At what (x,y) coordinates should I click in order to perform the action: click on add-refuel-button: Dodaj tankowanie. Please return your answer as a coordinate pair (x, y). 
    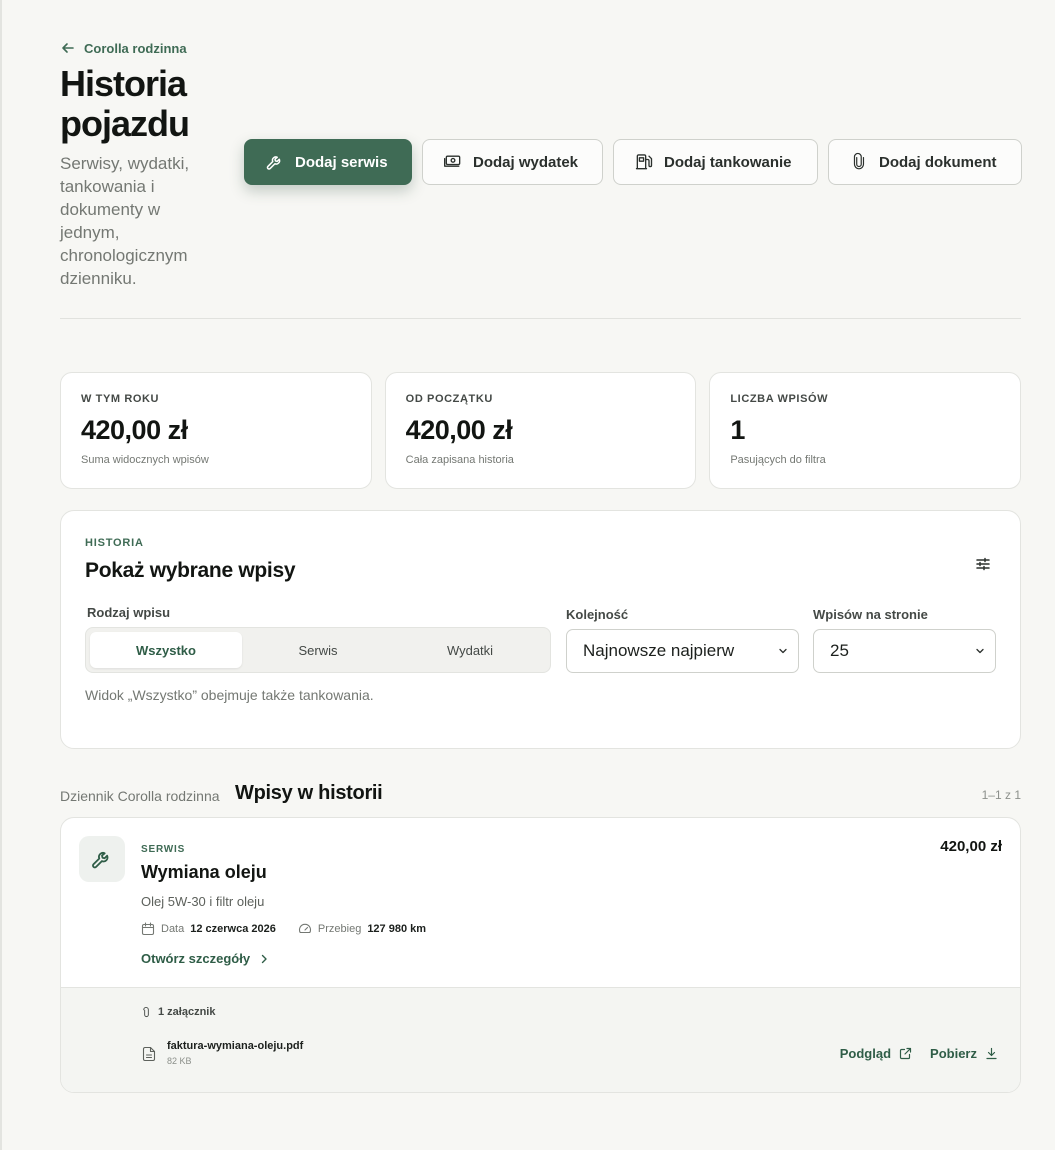
    Looking at the image, I should click on (715, 162).